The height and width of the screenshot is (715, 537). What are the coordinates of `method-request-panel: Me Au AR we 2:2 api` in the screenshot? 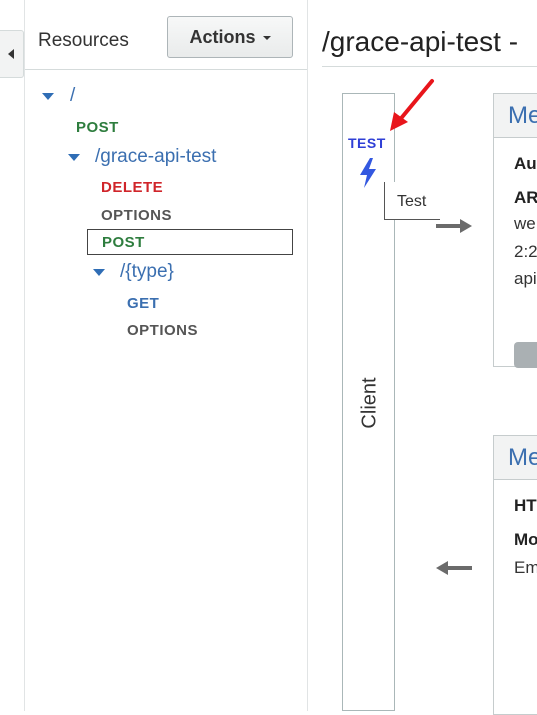 It's located at (515, 230).